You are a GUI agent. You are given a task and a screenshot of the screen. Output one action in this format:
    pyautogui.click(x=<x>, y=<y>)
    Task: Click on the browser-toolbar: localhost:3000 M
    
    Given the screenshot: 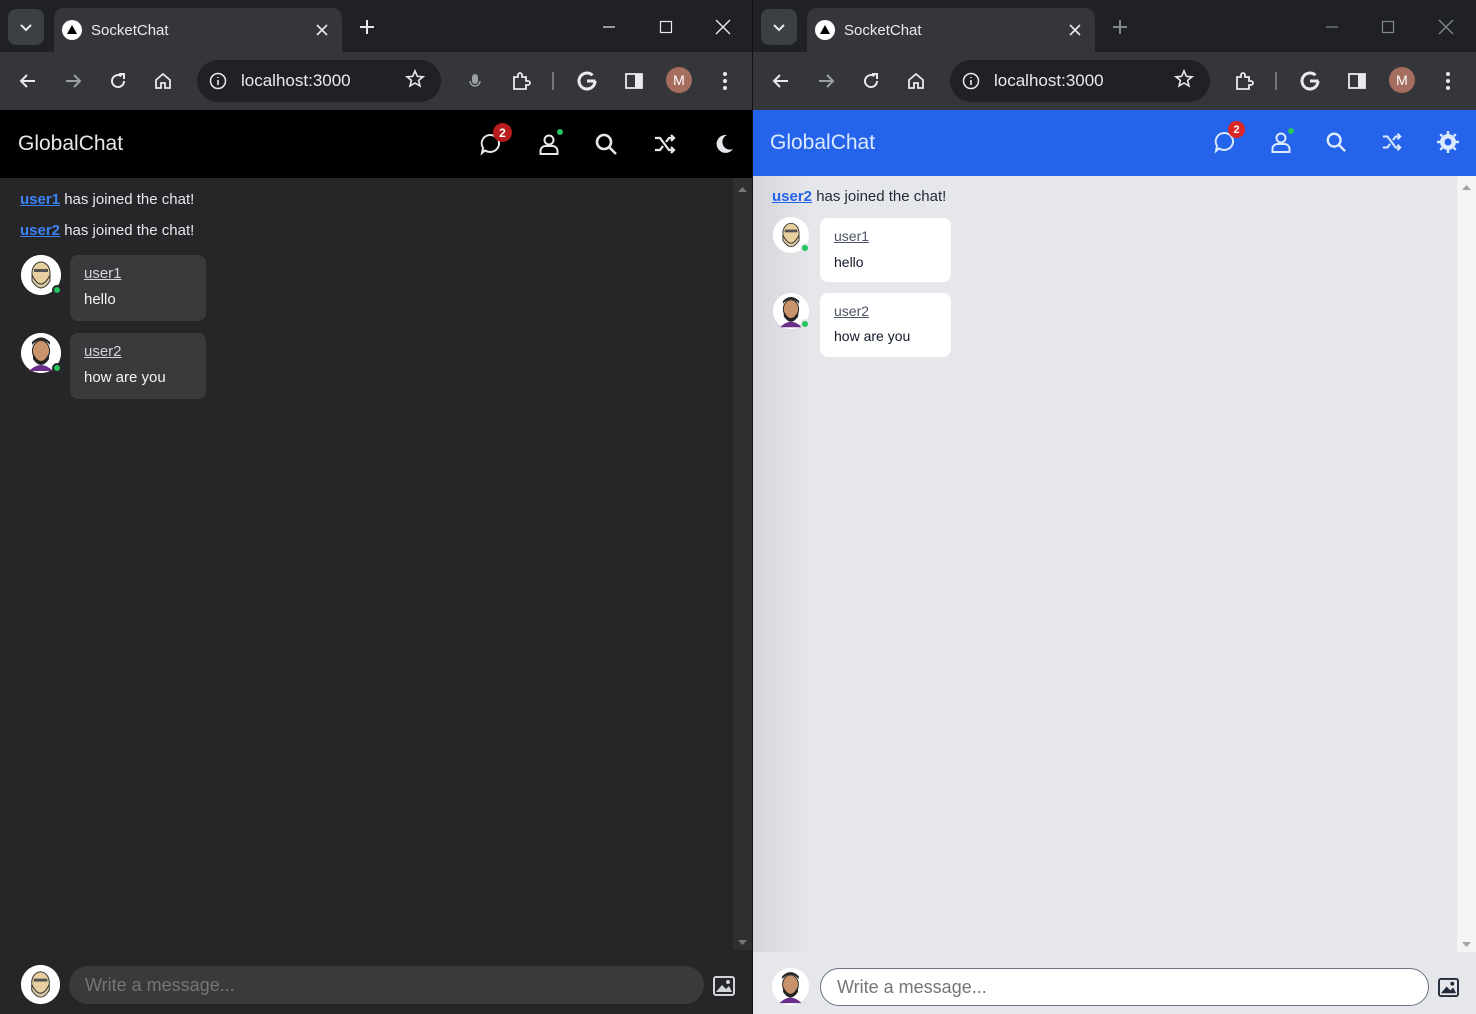 What is the action you would take?
    pyautogui.click(x=1114, y=81)
    